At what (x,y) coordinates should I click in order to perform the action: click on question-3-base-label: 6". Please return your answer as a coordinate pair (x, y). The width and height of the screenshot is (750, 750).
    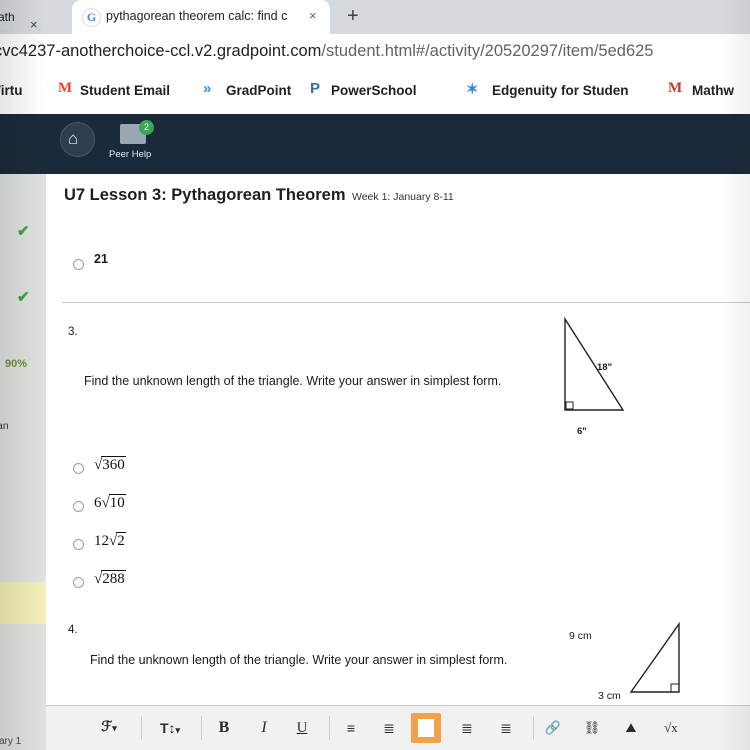
    Looking at the image, I should click on (582, 431).